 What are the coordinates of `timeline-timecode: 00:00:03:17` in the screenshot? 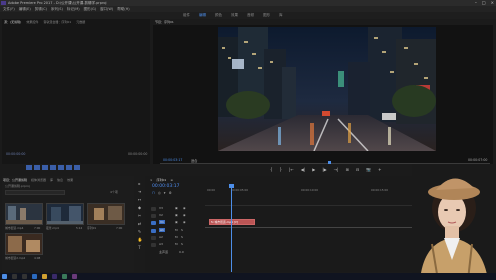 It's located at (165, 186).